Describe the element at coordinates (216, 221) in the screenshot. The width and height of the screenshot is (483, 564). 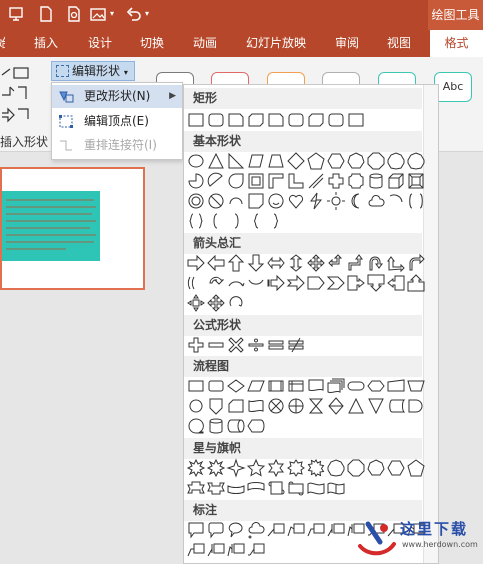
I see `lbrack-shape-icon` at that location.